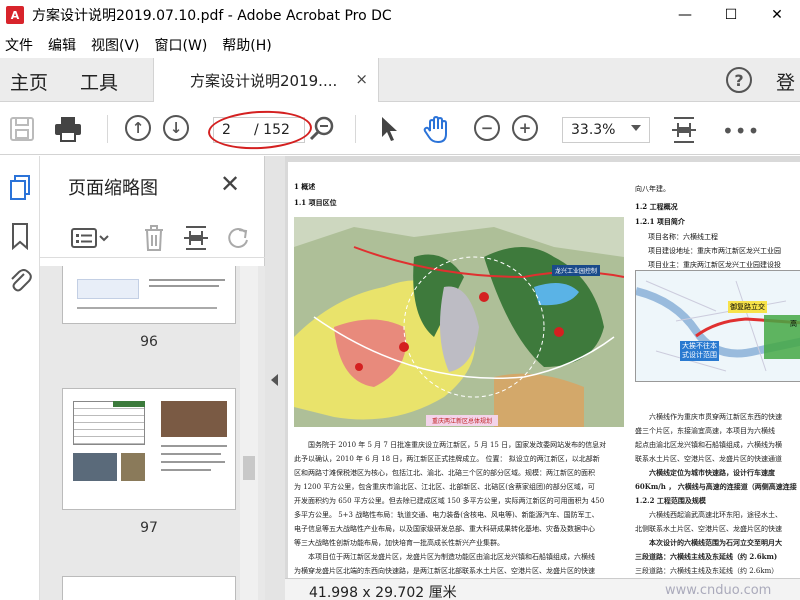 Image resolution: width=800 pixels, height=600 pixels. Describe the element at coordinates (708, 459) in the screenshot. I see `body-line: 联系水土片区、空港片区、龙盛片区的快速通道` at that location.